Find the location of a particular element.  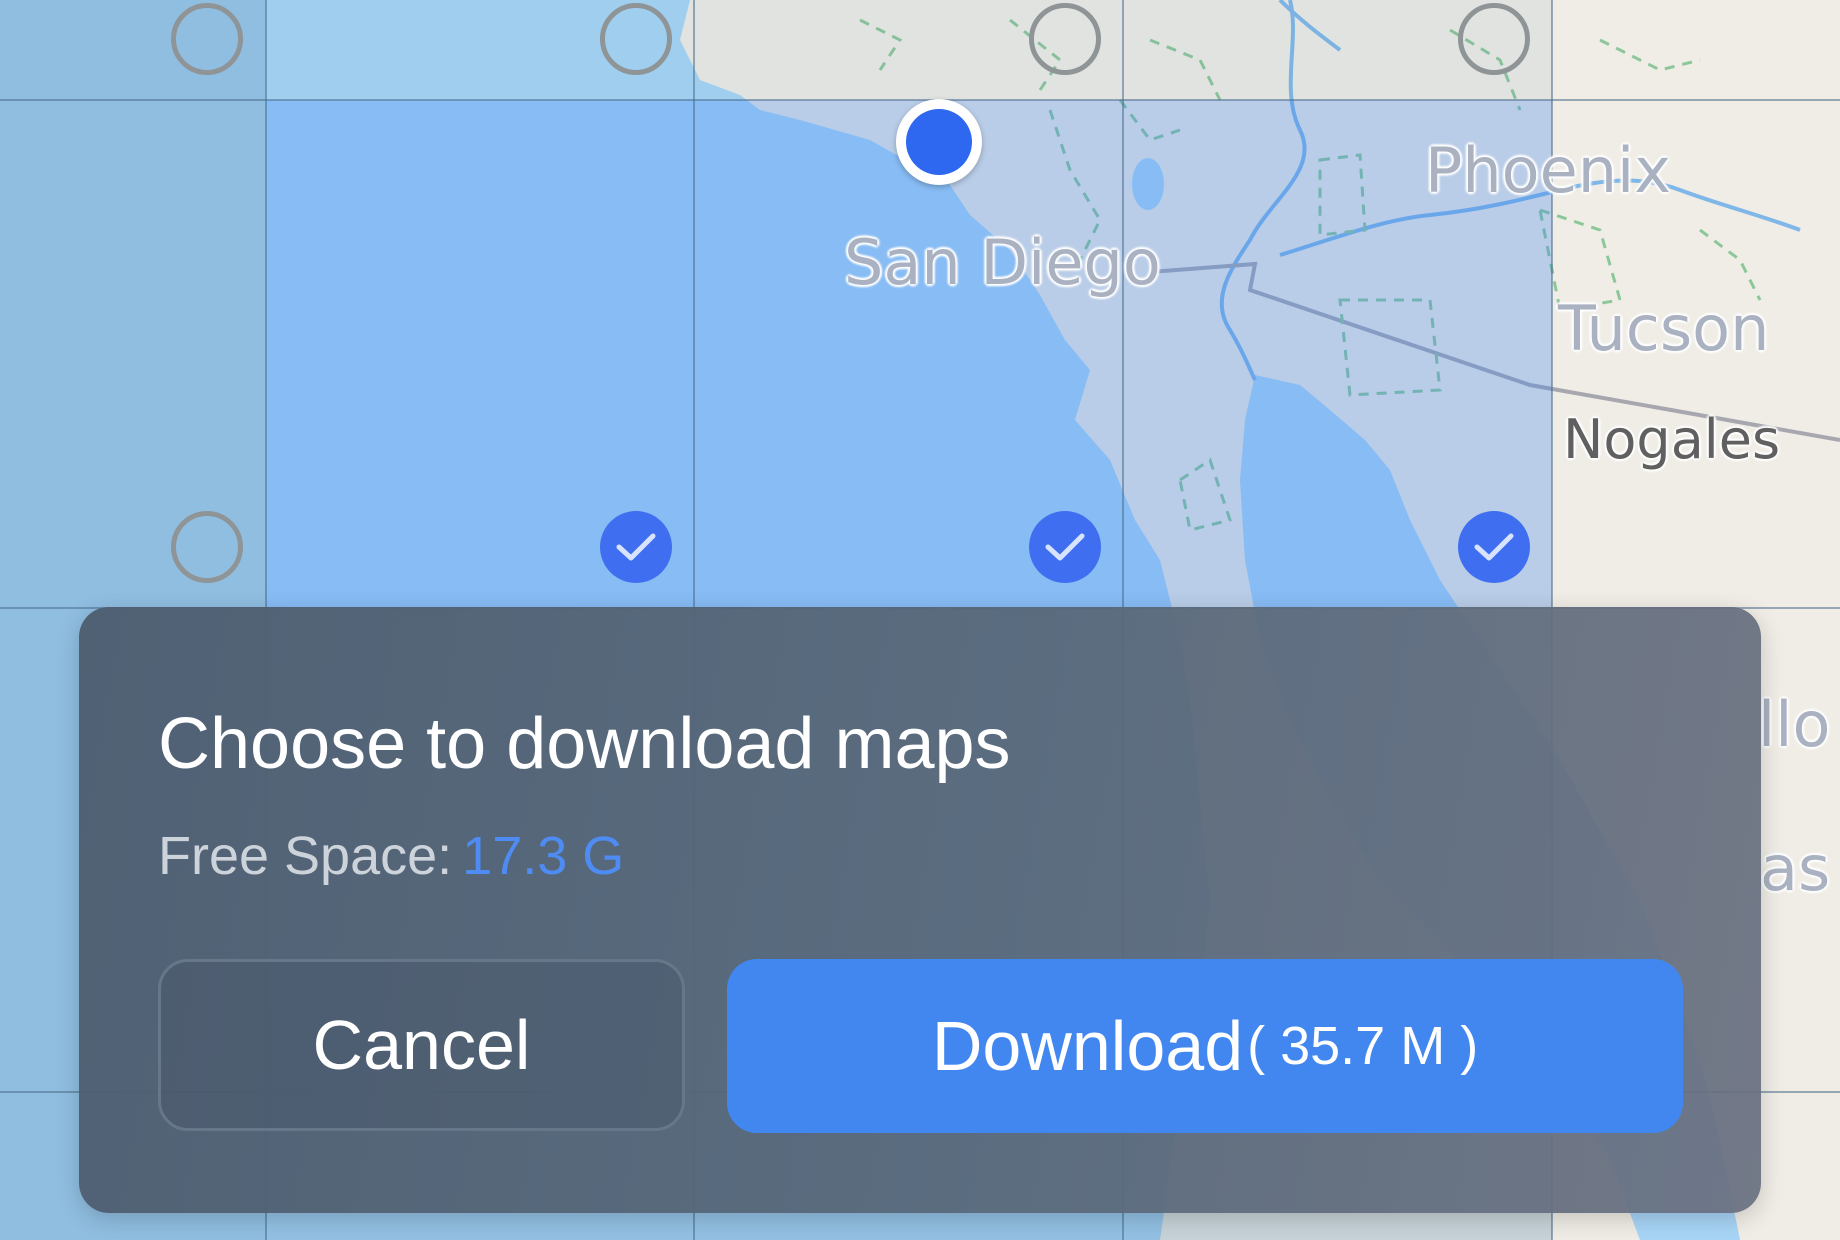

city-label-tucson: Tucson is located at coordinates (1664, 328).